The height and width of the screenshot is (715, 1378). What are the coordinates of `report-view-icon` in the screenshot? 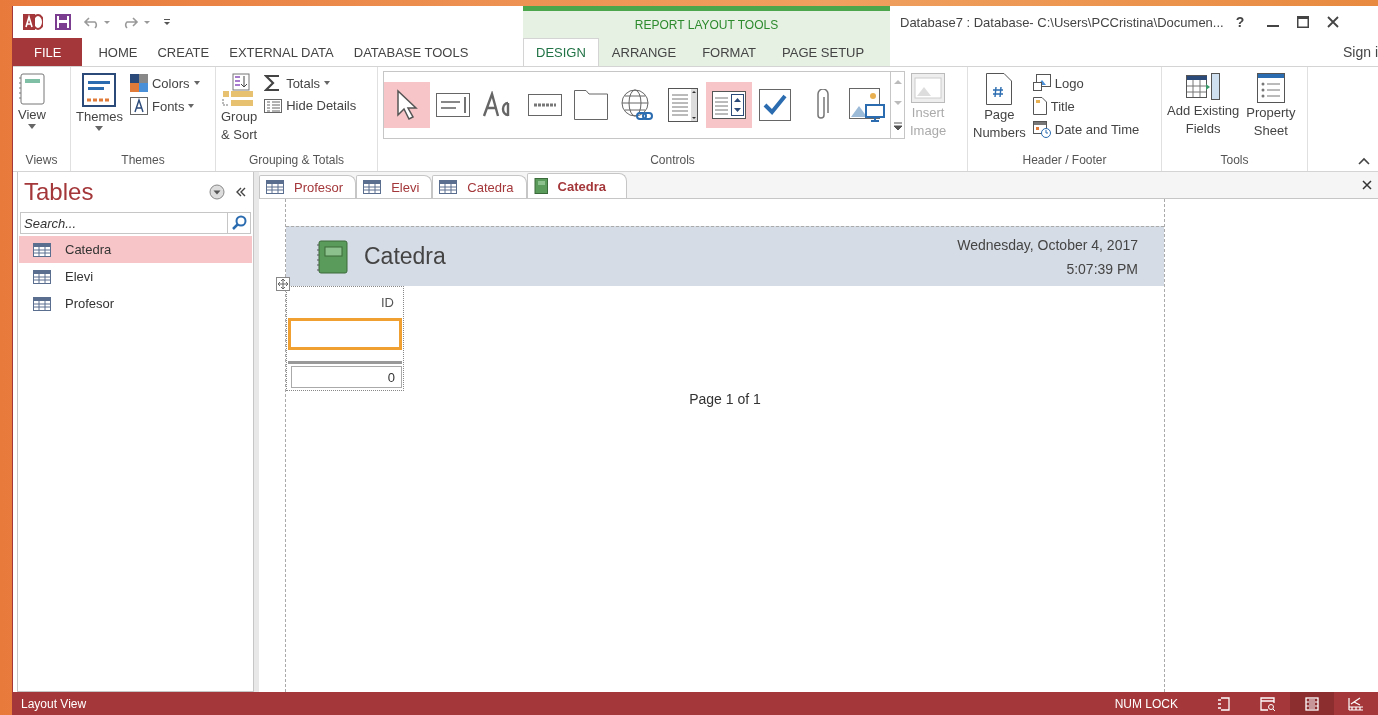 It's located at (1224, 703).